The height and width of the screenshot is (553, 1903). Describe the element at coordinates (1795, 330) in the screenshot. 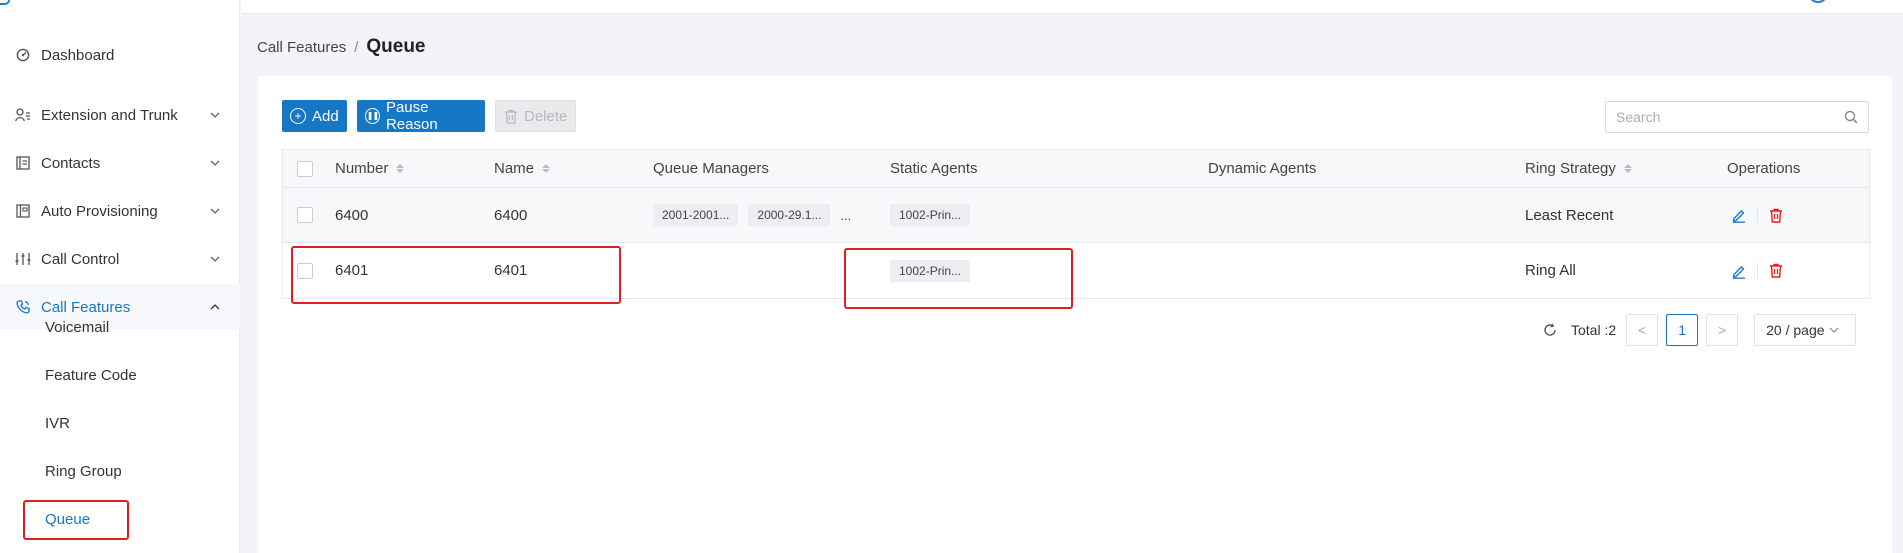

I see `page-size-value: 20 / page` at that location.